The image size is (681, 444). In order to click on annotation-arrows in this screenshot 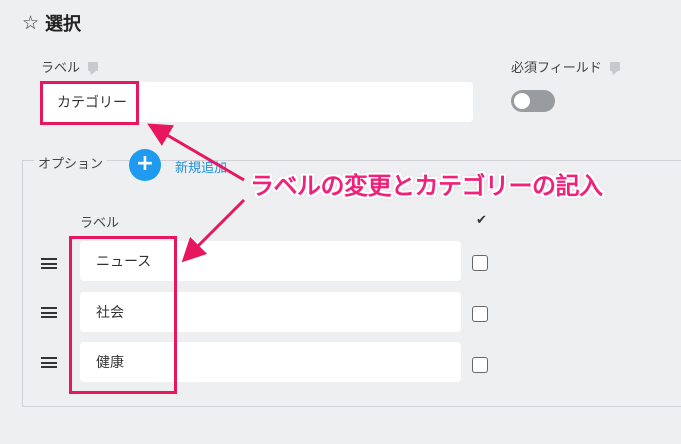, I will do `click(196, 193)`.